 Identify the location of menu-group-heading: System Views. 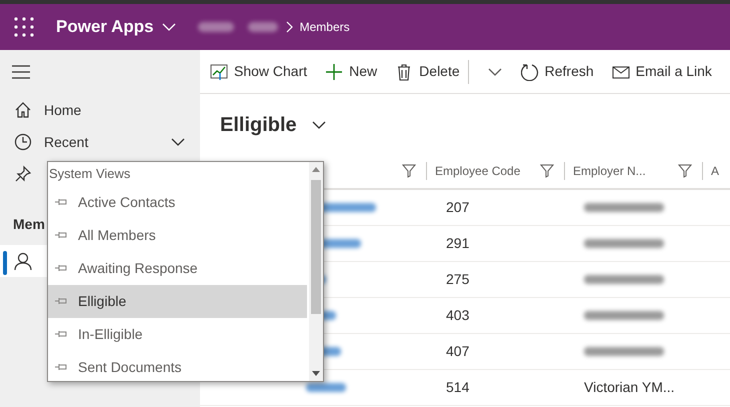
(90, 174).